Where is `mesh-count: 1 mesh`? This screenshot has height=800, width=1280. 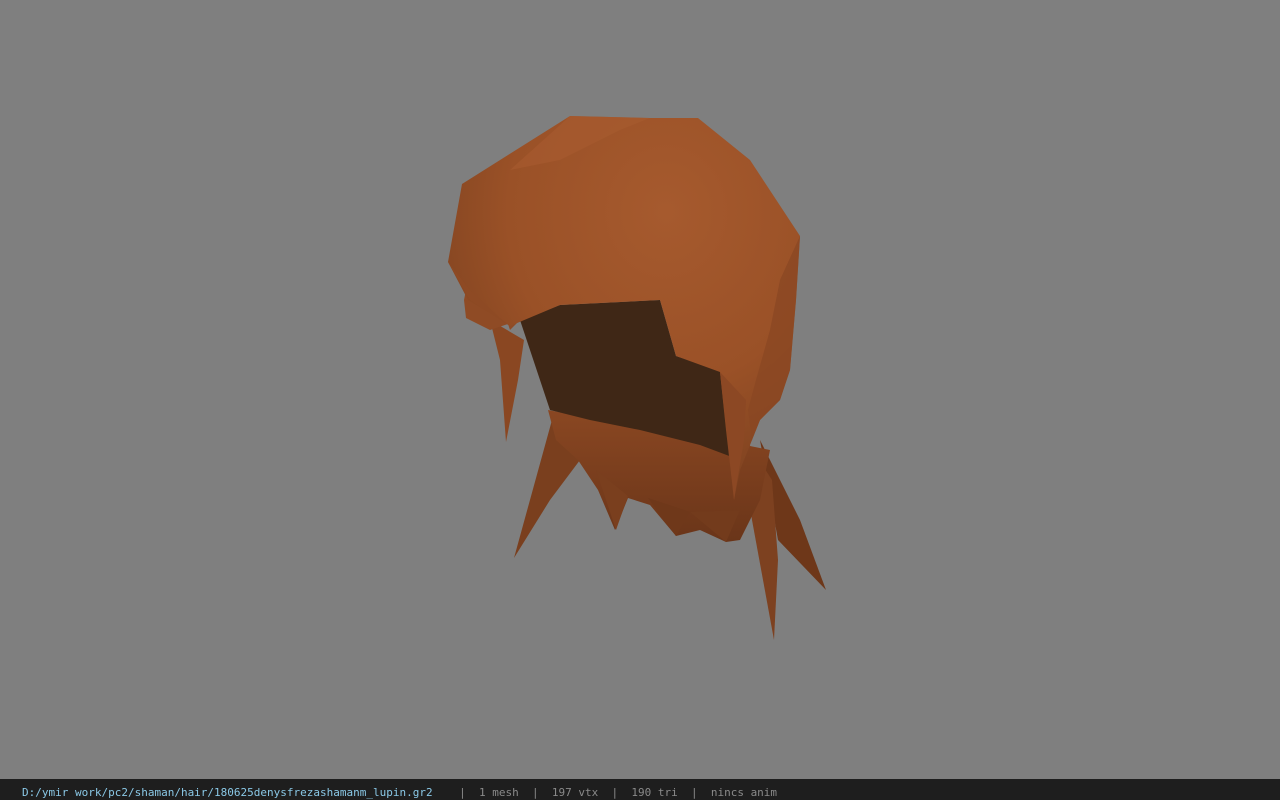
mesh-count: 1 mesh is located at coordinates (498, 792).